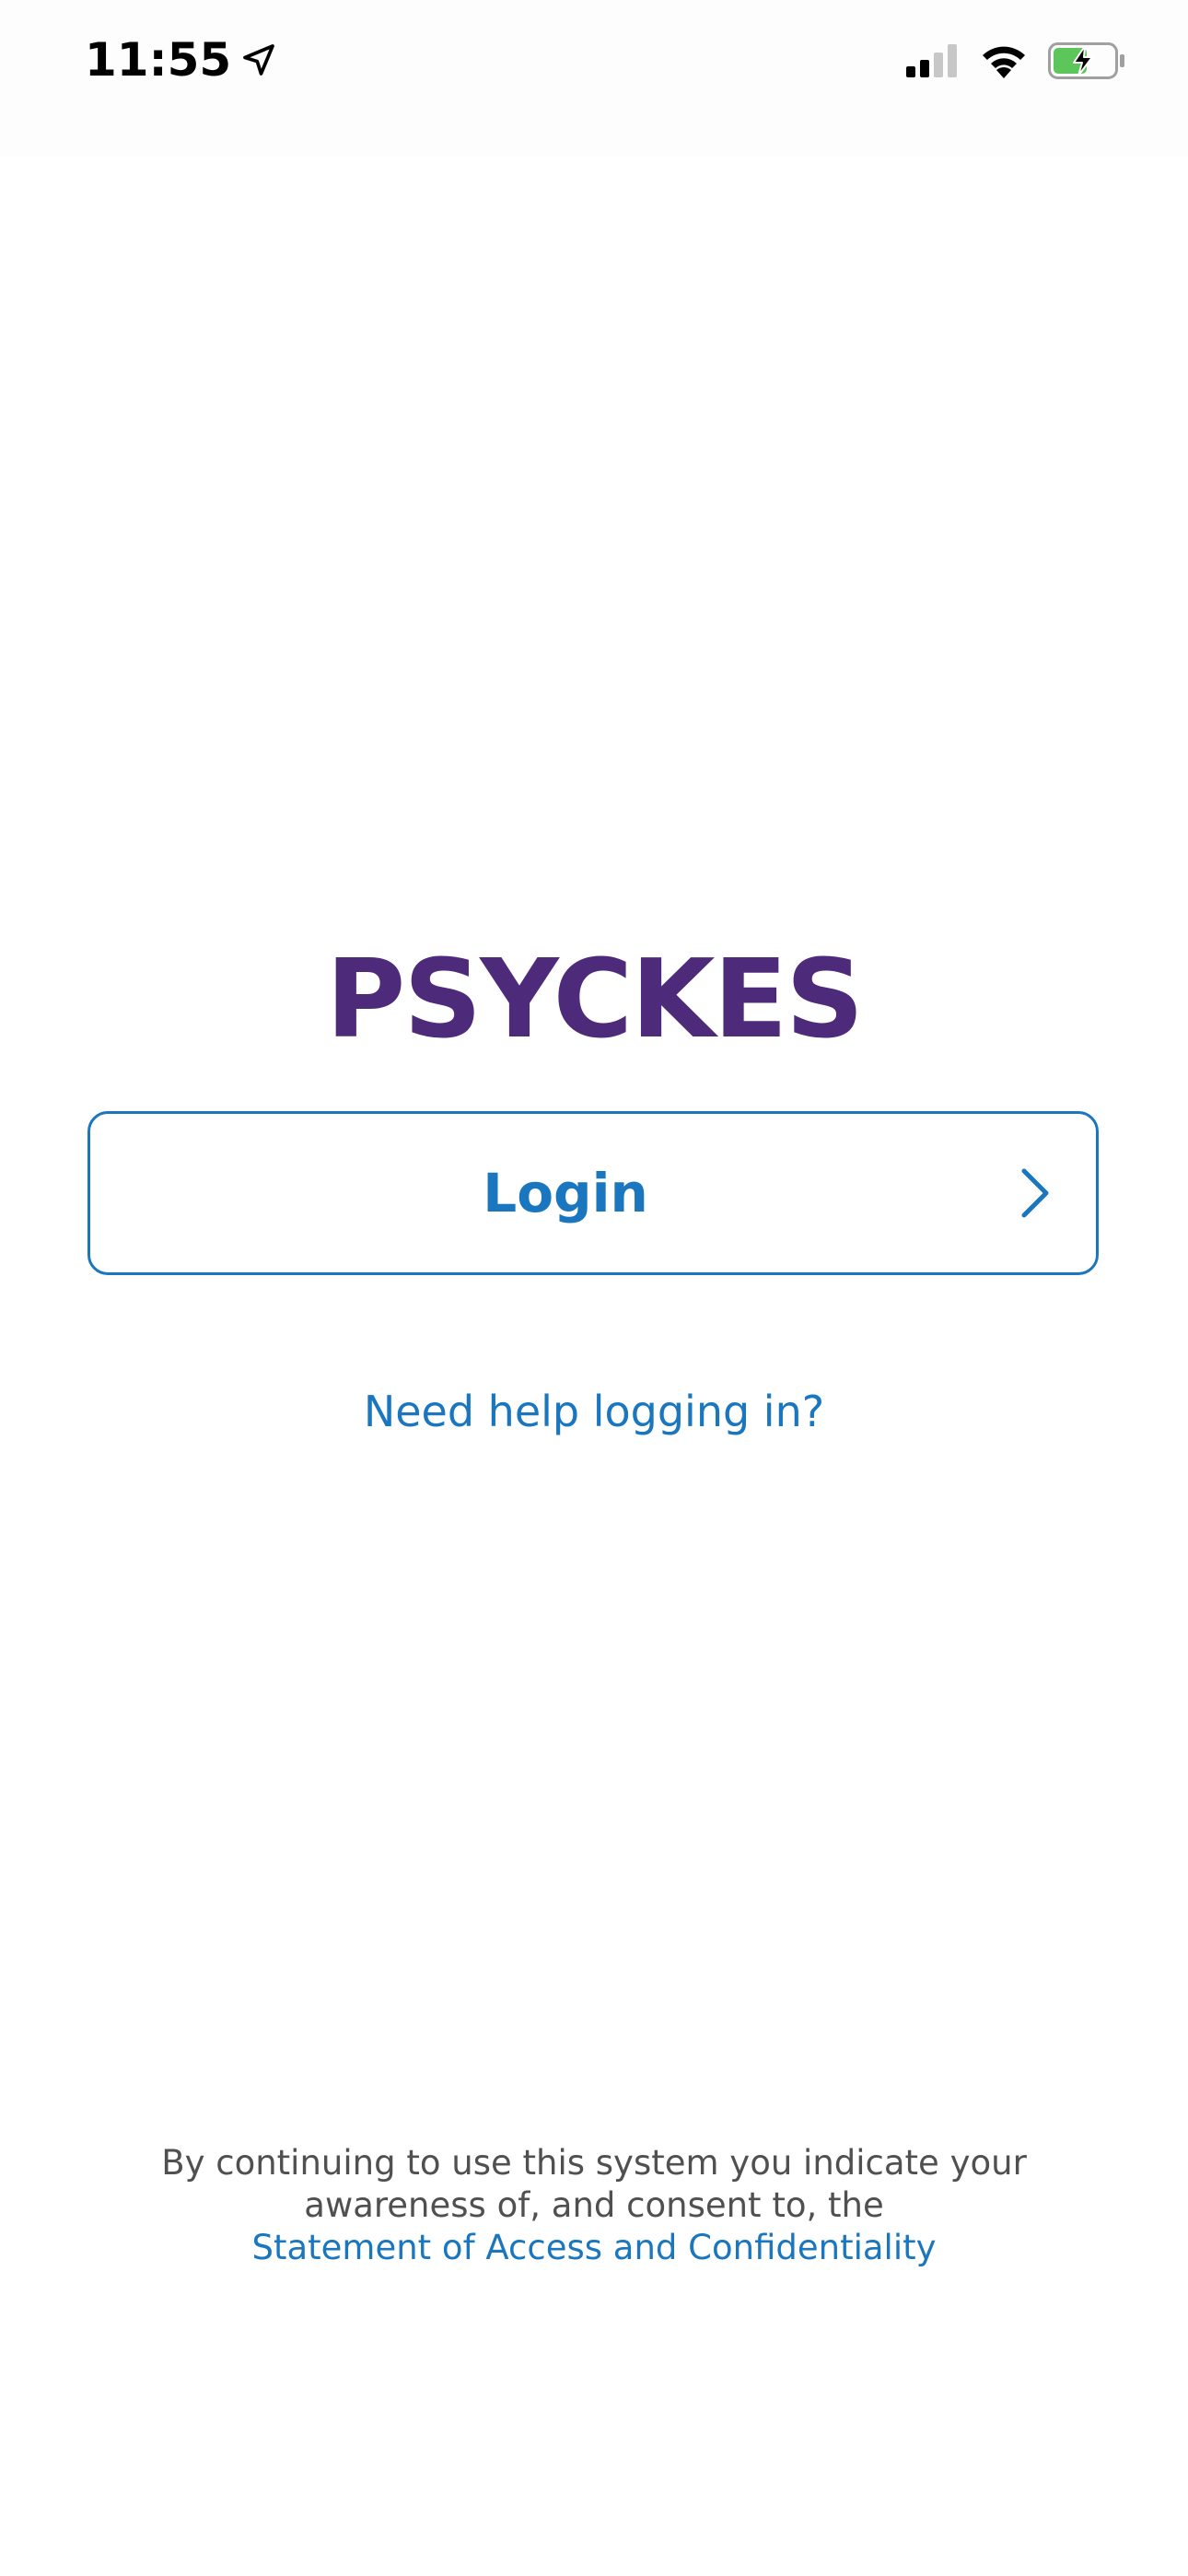 The height and width of the screenshot is (2576, 1188). I want to click on wifi-icon, so click(1004, 62).